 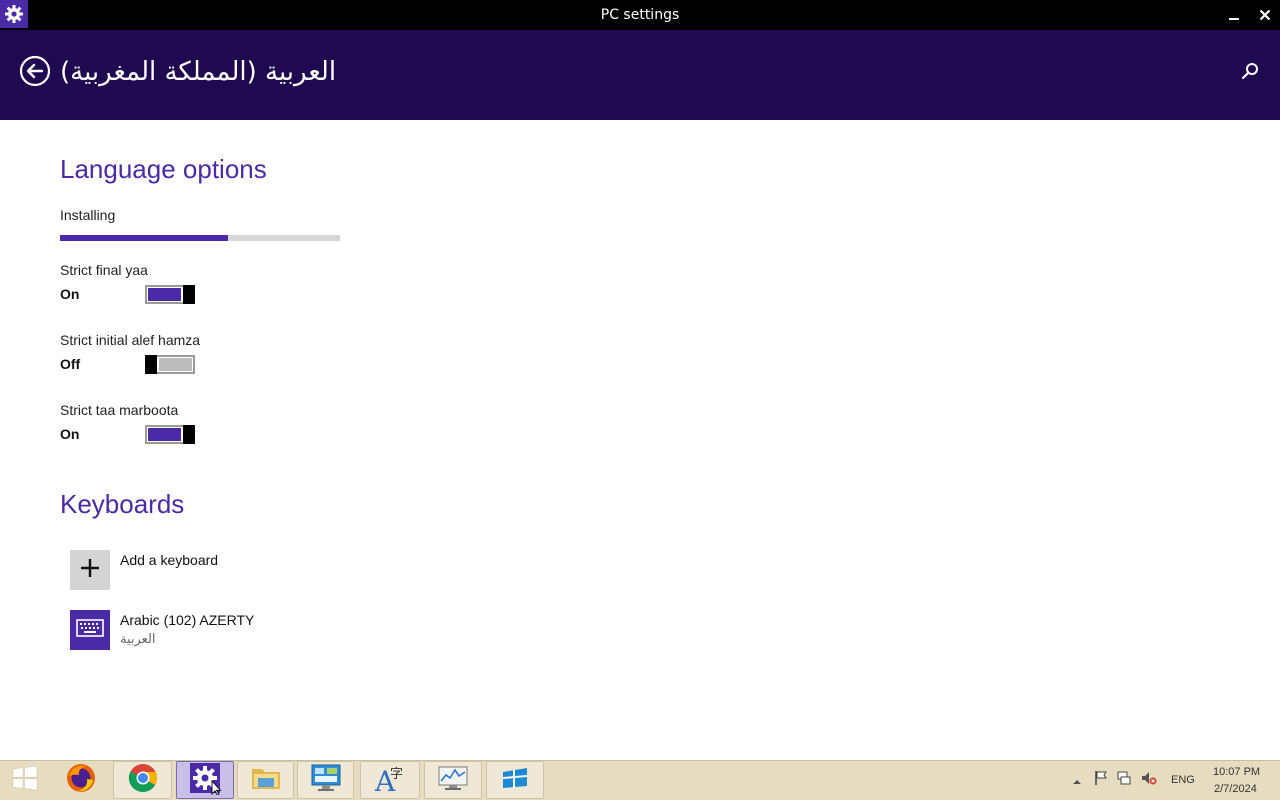 I want to click on add-keyboard-label: Add a keyboard, so click(x=169, y=560).